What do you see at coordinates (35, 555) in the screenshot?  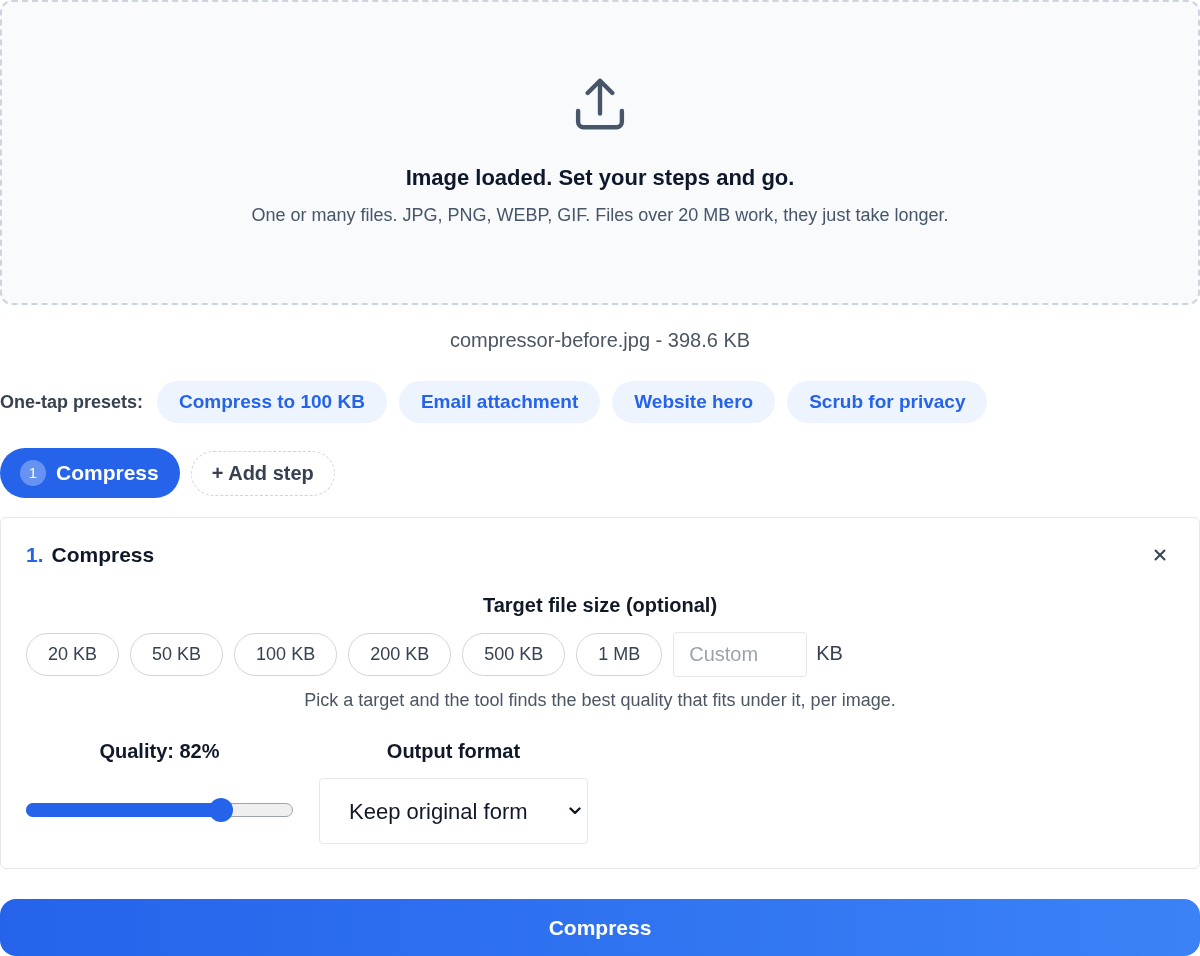 I see `step-number: 1.` at bounding box center [35, 555].